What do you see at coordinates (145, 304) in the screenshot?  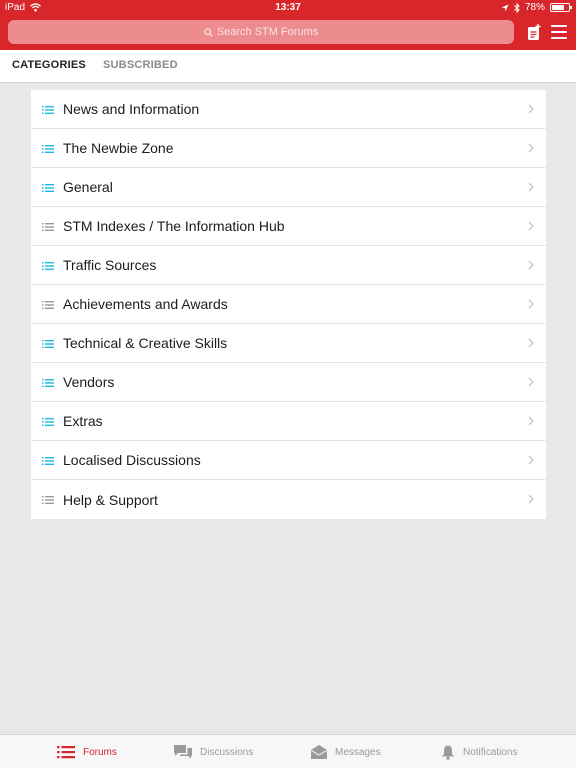 I see `category-label: Achievements and Awards` at bounding box center [145, 304].